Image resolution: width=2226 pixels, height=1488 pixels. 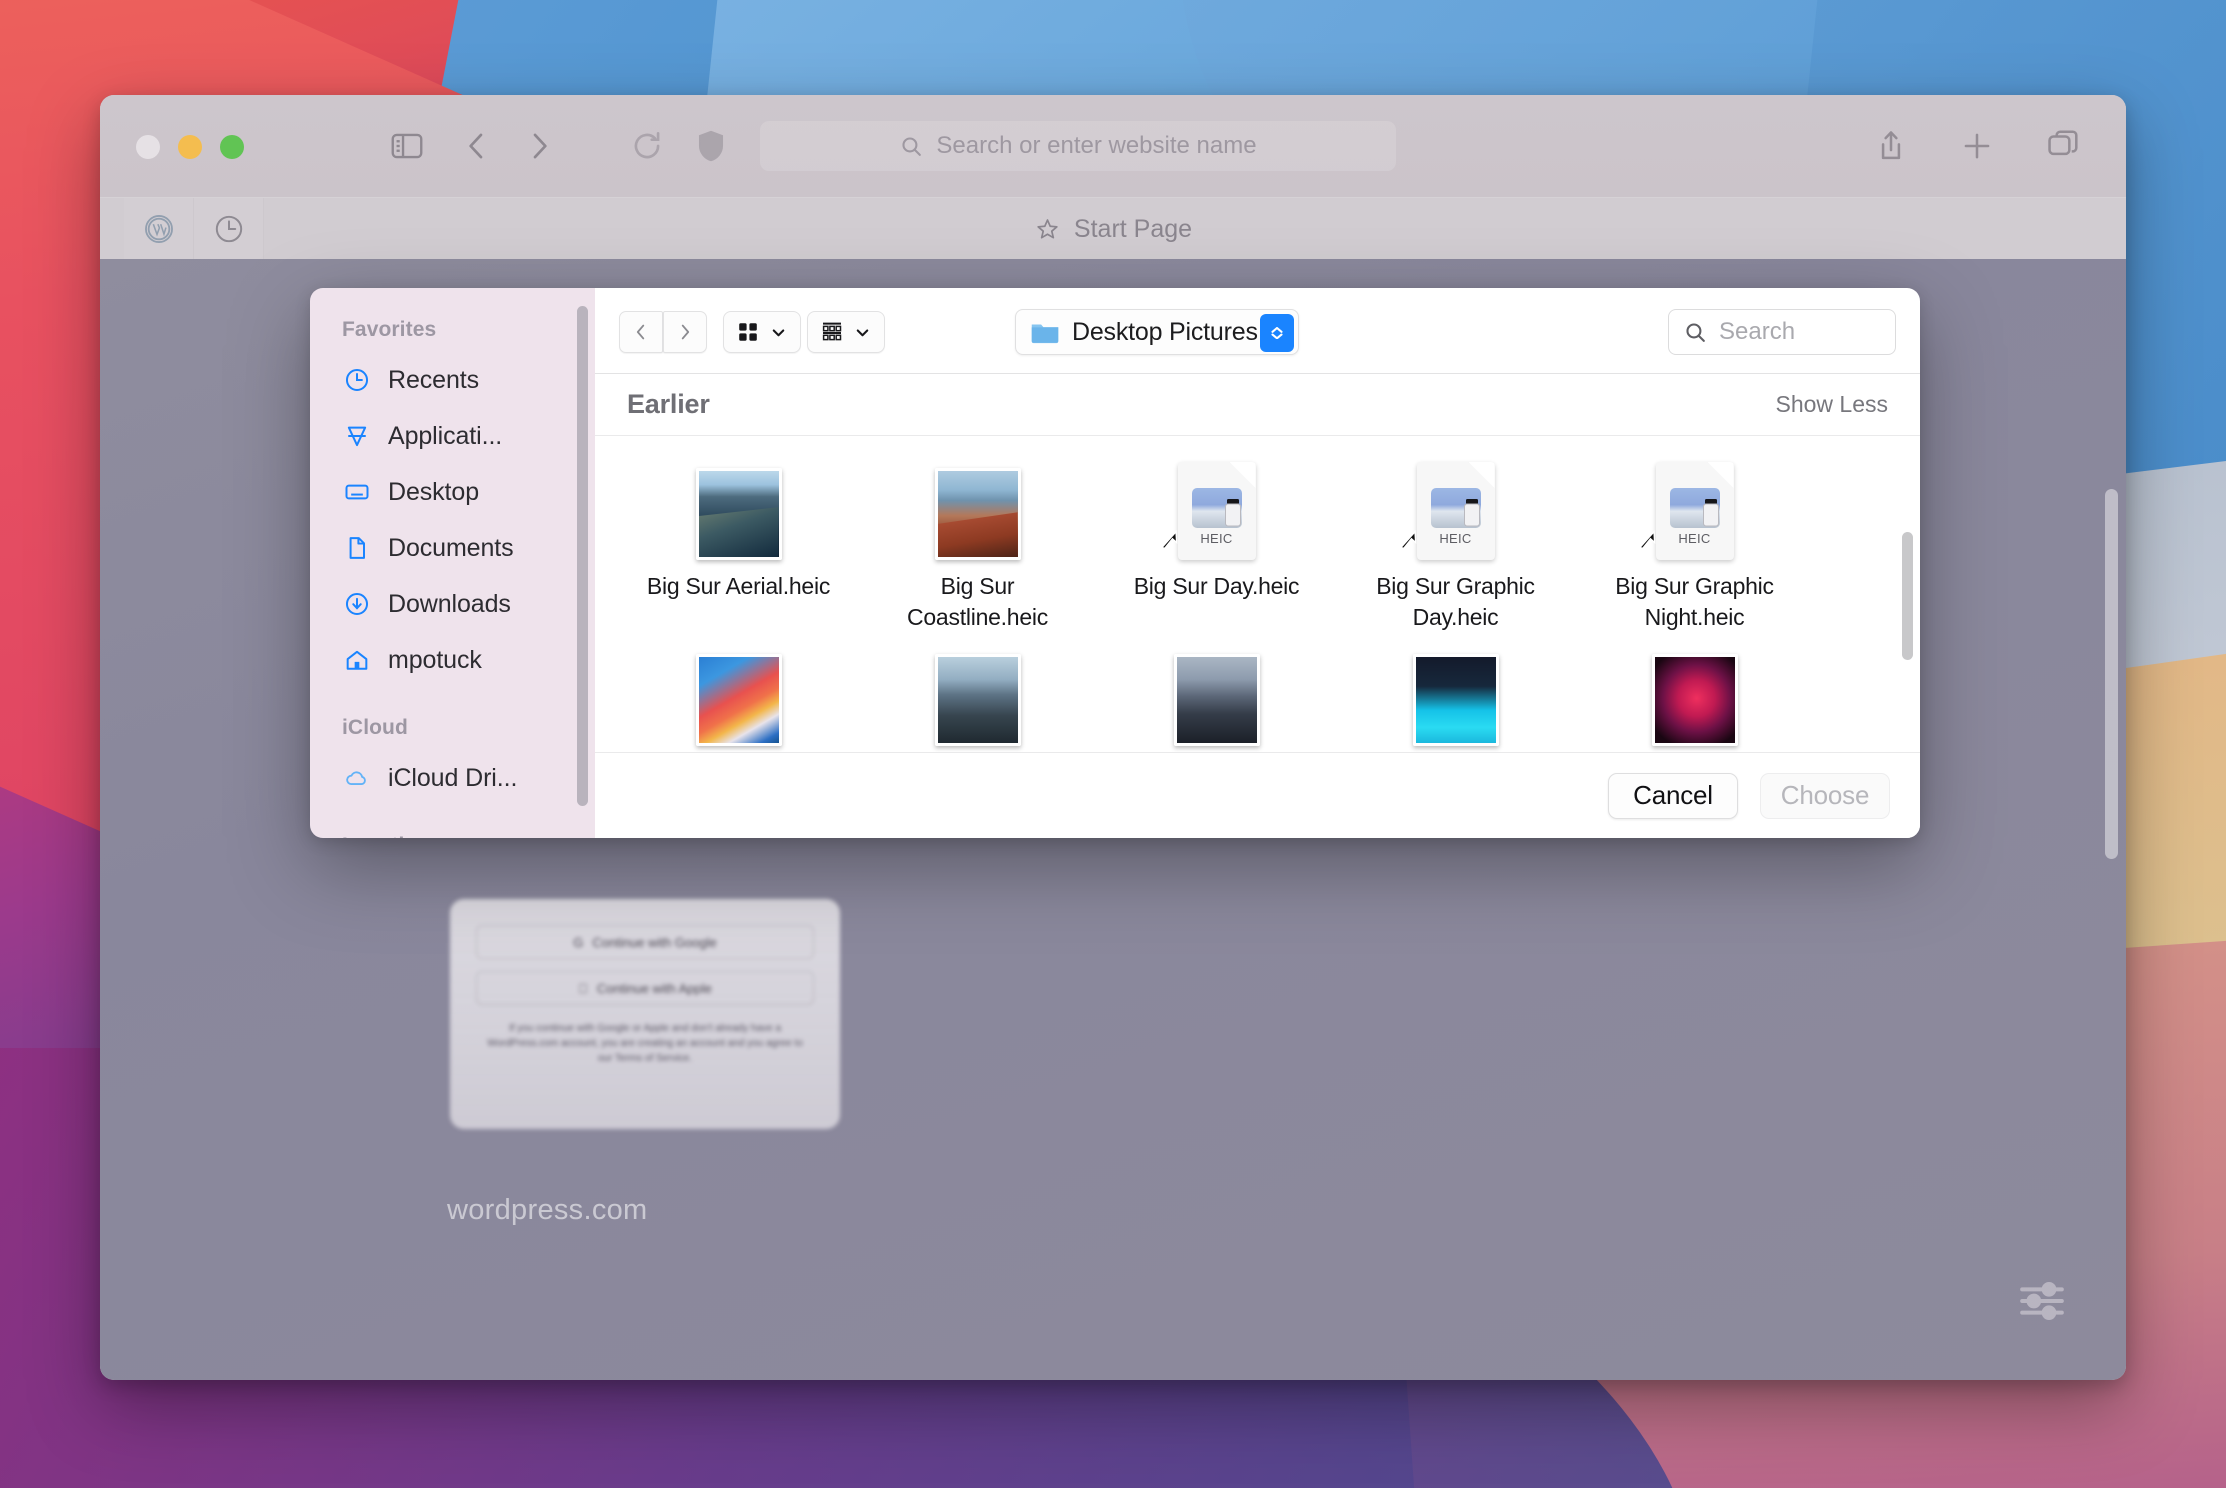 I want to click on continue-with-google-label: Continue with Google, so click(x=654, y=942).